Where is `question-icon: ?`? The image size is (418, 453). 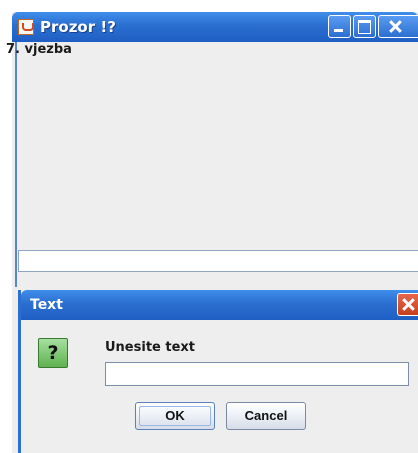 question-icon: ? is located at coordinates (53, 353).